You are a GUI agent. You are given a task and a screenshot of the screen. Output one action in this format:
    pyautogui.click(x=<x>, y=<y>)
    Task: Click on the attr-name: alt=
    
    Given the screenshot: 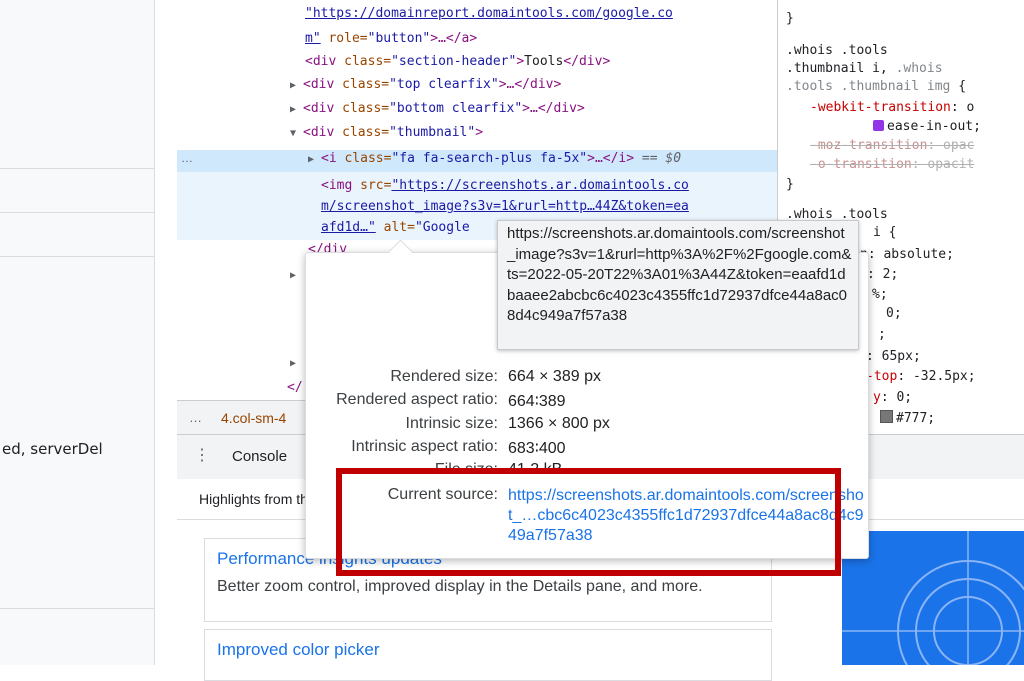 What is the action you would take?
    pyautogui.click(x=395, y=227)
    